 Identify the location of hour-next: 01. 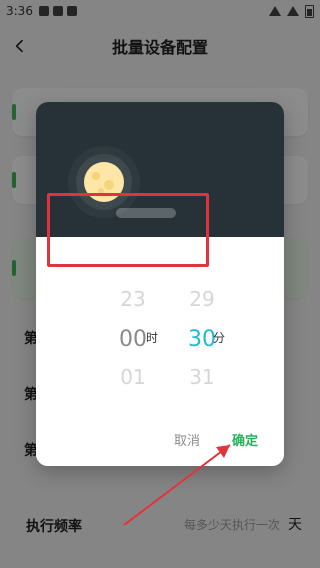
(133, 377).